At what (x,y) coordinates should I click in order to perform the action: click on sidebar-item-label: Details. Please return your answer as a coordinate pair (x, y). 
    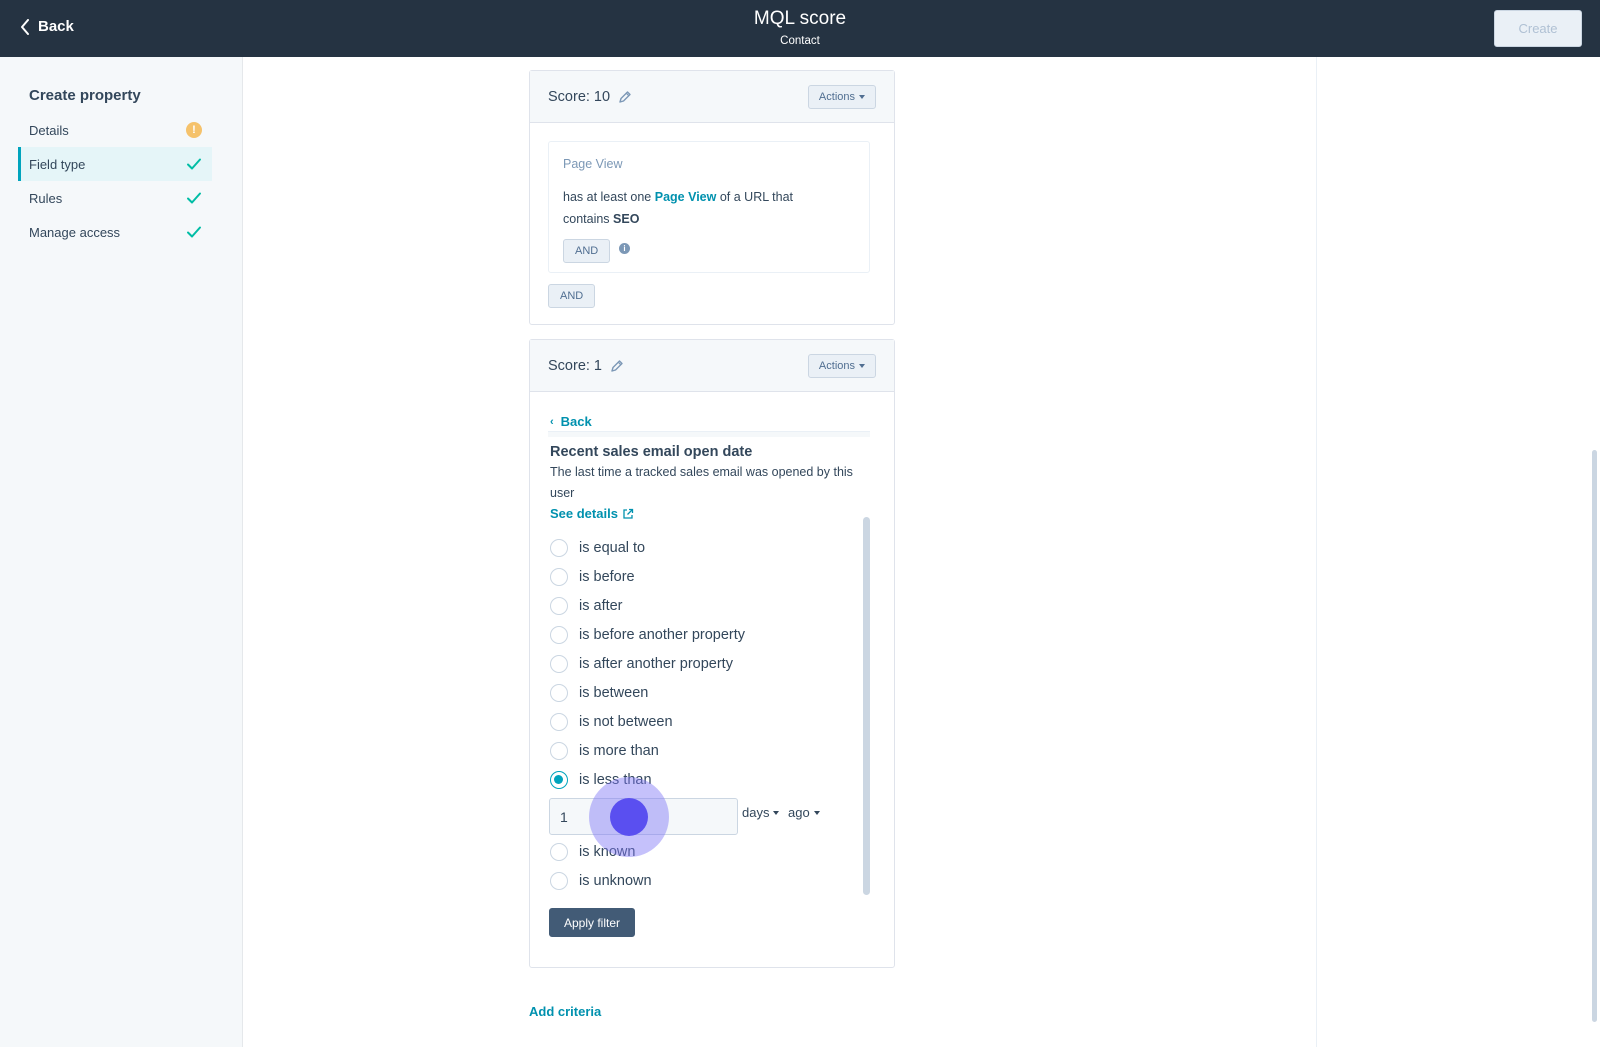
    Looking at the image, I should click on (49, 130).